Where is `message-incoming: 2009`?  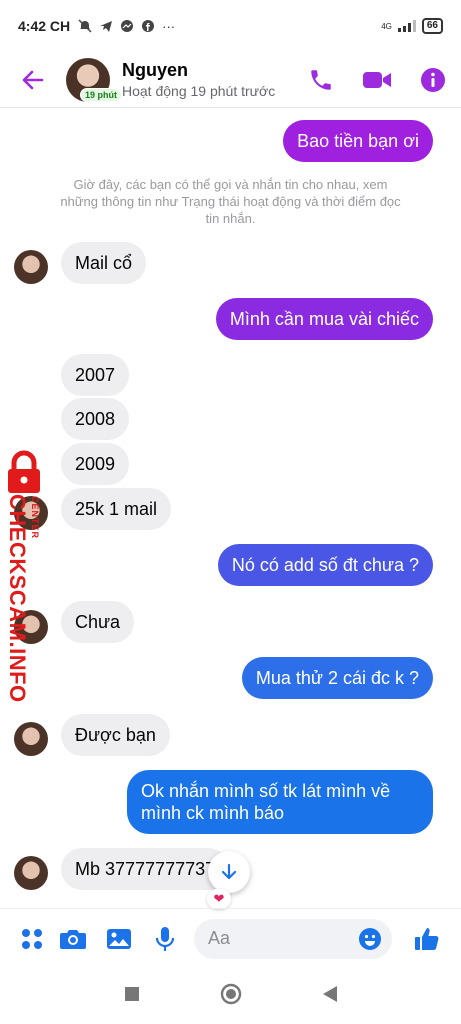 message-incoming: 2009 is located at coordinates (95, 464).